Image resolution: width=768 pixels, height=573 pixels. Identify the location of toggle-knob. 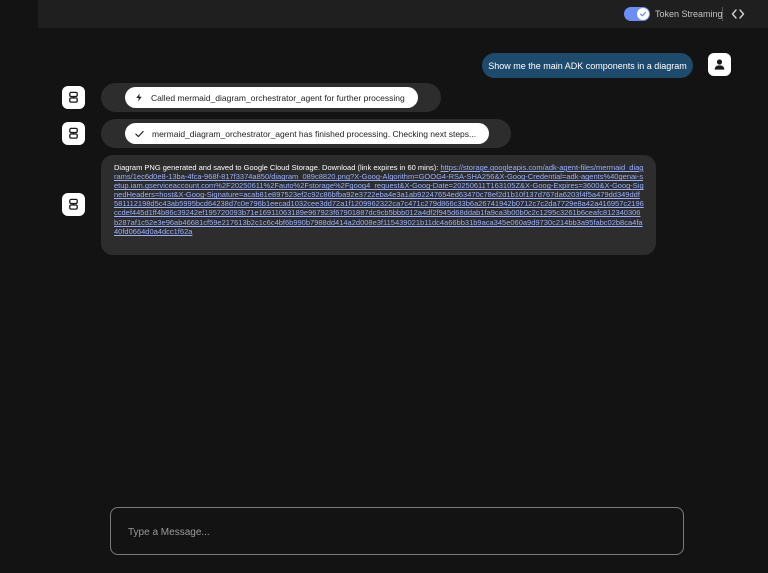
(643, 14).